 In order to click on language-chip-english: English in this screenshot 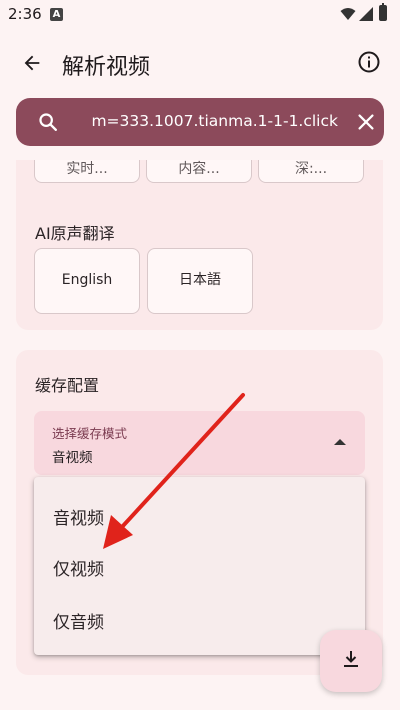, I will do `click(87, 281)`.